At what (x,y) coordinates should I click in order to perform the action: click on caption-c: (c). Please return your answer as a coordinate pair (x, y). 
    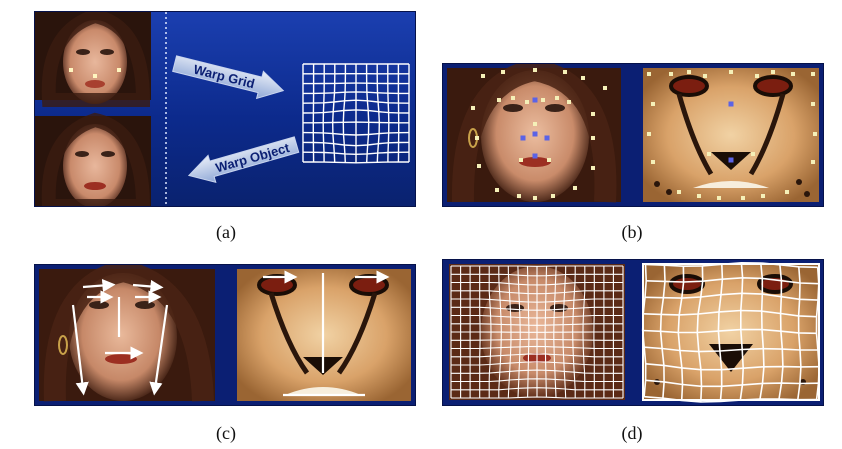
    Looking at the image, I should click on (226, 433).